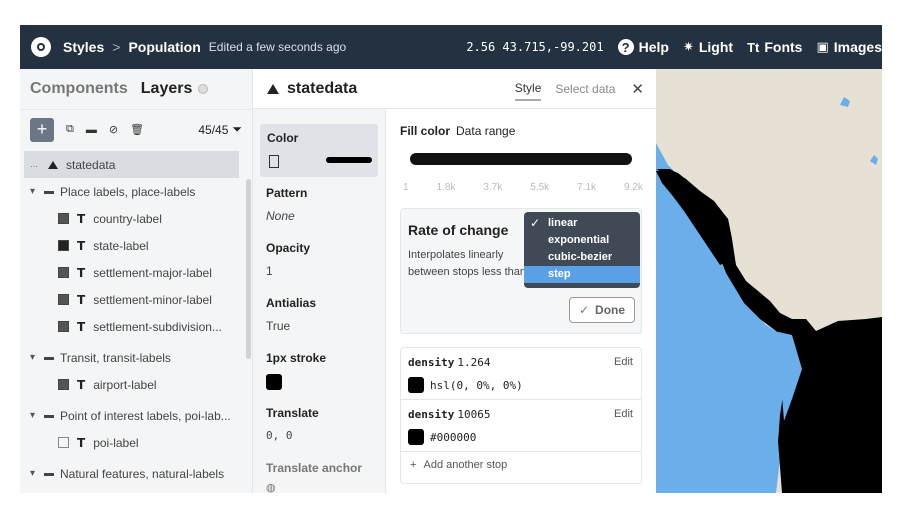 Image resolution: width=899 pixels, height=507 pixels. I want to click on layer-row-settlement-major-label: T settlement-major-label, so click(131, 272).